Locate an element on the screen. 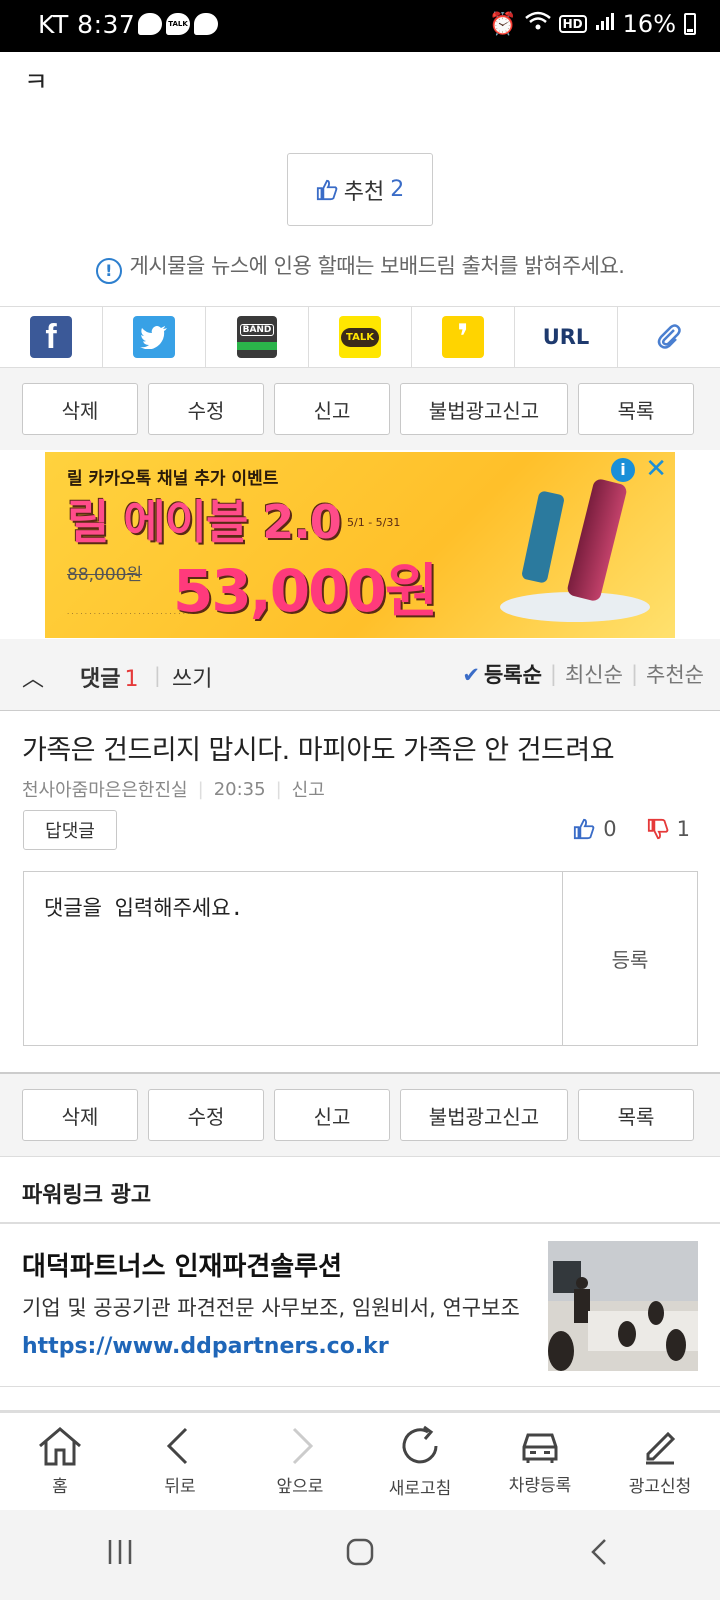 This screenshot has width=720, height=1600. reply-button: 답댓글 is located at coordinates (70, 830).